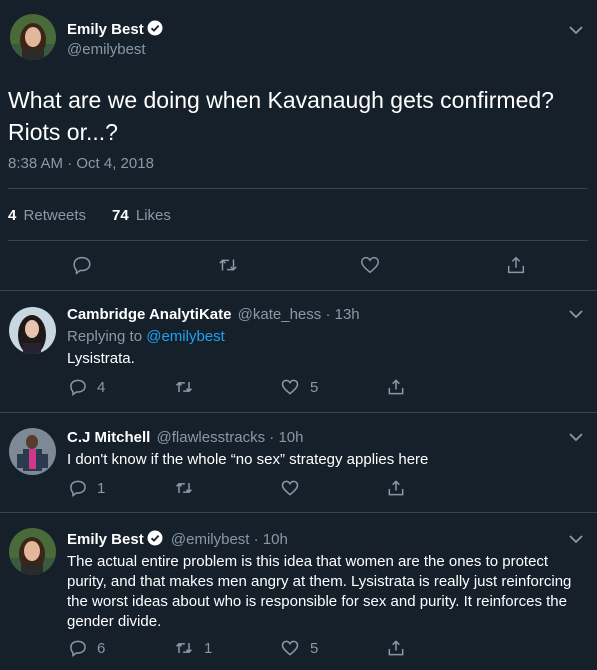 This screenshot has width=597, height=670. What do you see at coordinates (105, 539) in the screenshot?
I see `reply3-author-name: Emily Best` at bounding box center [105, 539].